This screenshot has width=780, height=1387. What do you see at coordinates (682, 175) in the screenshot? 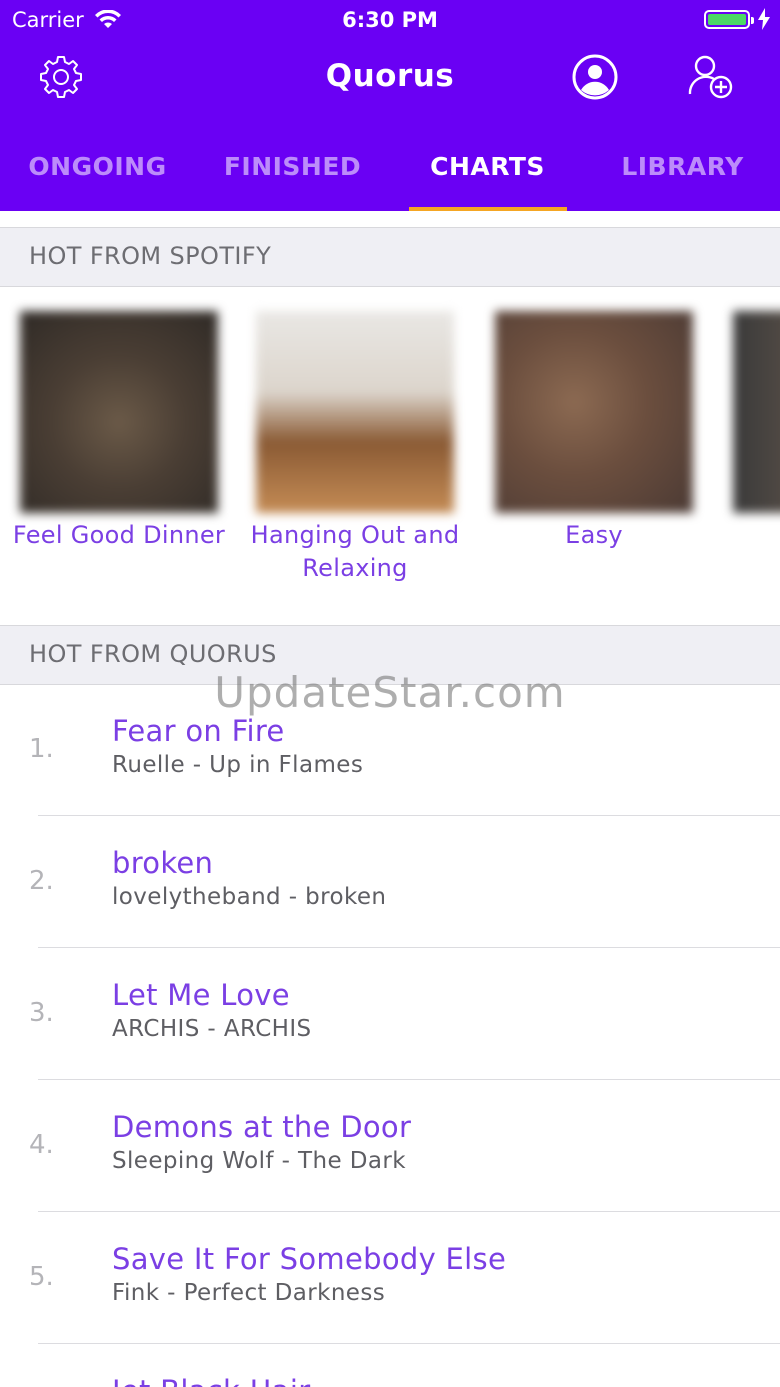
I see `tab-library: LIBRARY` at bounding box center [682, 175].